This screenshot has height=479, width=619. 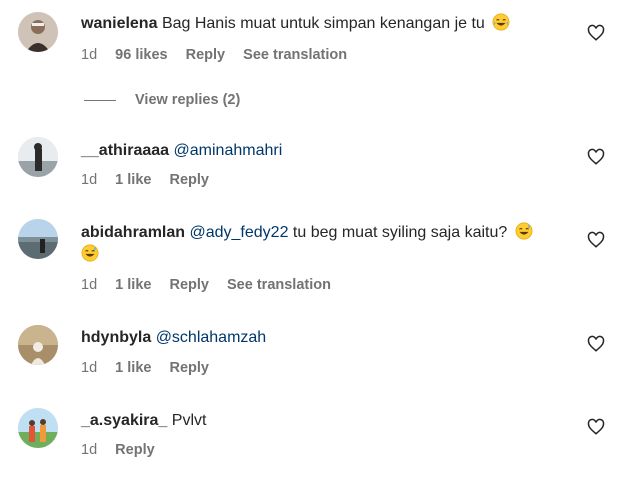 What do you see at coordinates (116, 337) in the screenshot?
I see `comment-username: hdynbyla` at bounding box center [116, 337].